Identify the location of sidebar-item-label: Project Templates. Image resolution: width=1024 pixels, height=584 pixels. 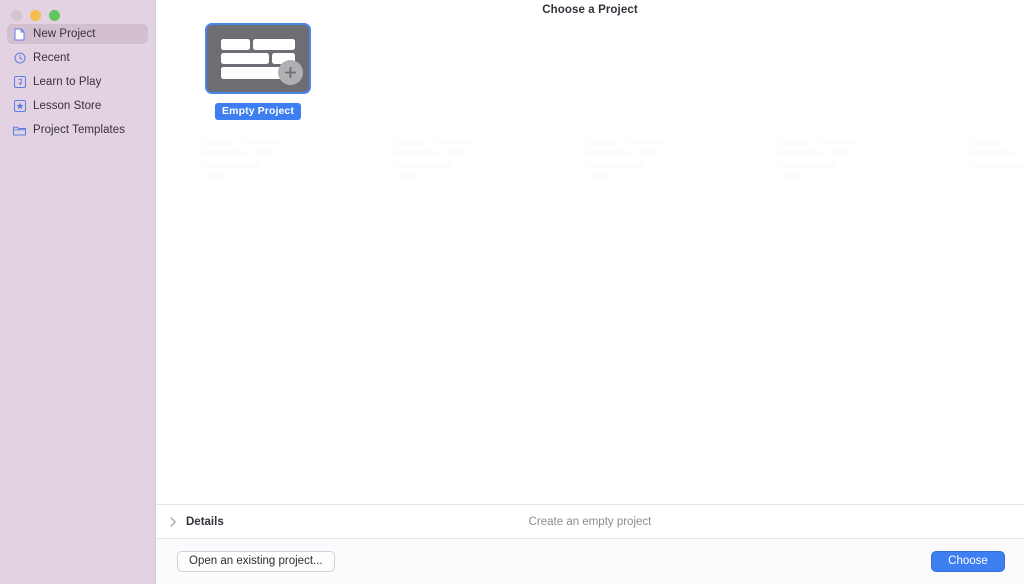
(79, 129).